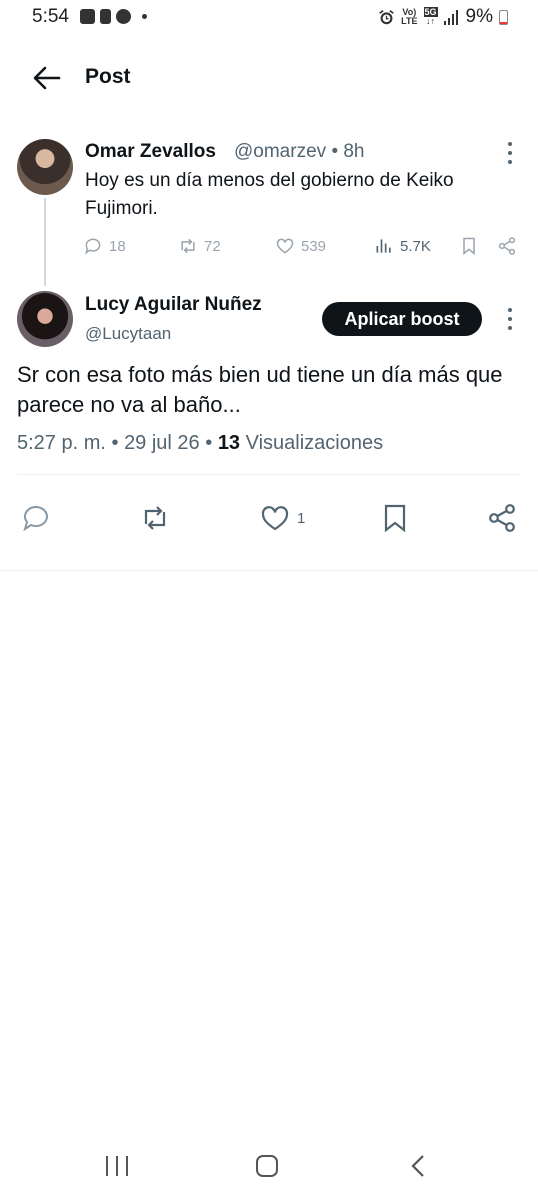 Image resolution: width=538 pixels, height=1200 pixels. Describe the element at coordinates (269, 80) in the screenshot. I see `header: Post` at that location.